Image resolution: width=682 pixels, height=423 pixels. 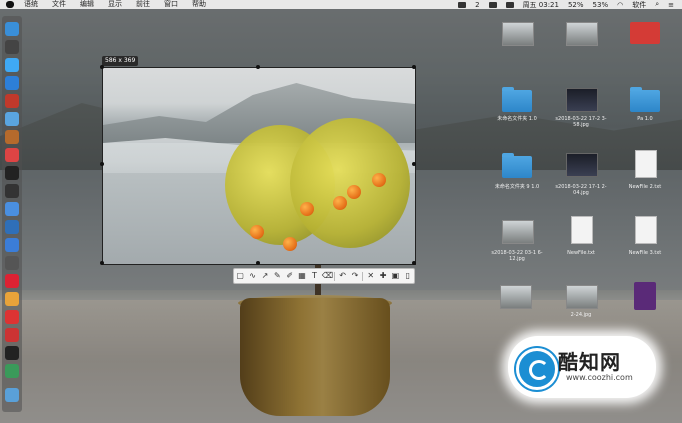 I want to click on wifi-icon: ◠, so click(x=620, y=5).